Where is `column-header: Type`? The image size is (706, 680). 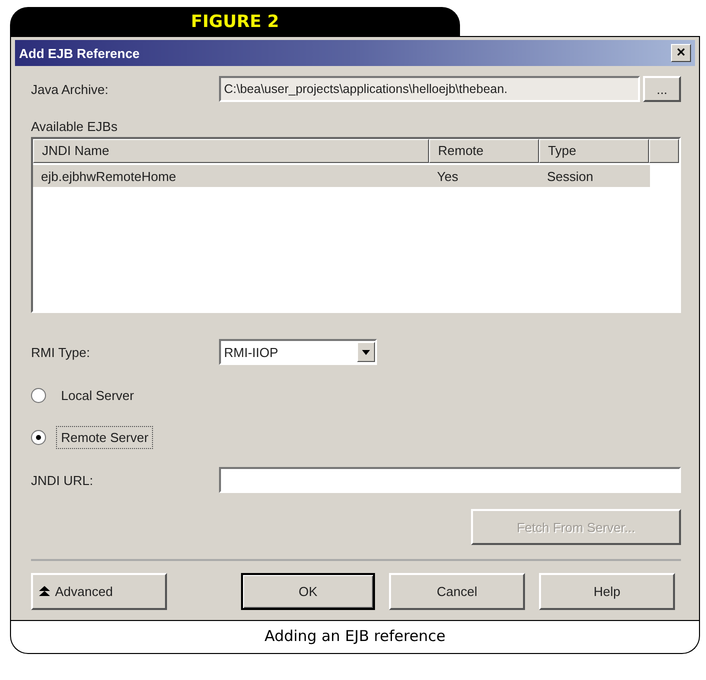
column-header: Type is located at coordinates (594, 151).